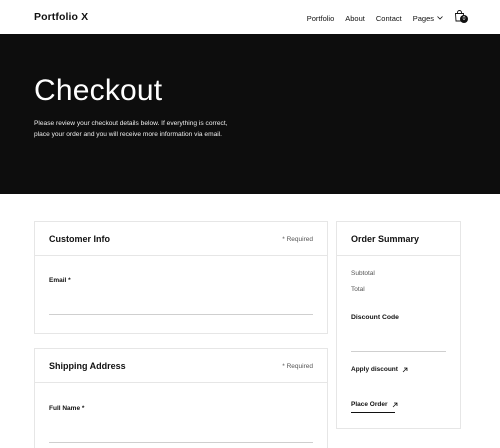  What do you see at coordinates (375, 317) in the screenshot?
I see `discount-code-label: Discount Code` at bounding box center [375, 317].